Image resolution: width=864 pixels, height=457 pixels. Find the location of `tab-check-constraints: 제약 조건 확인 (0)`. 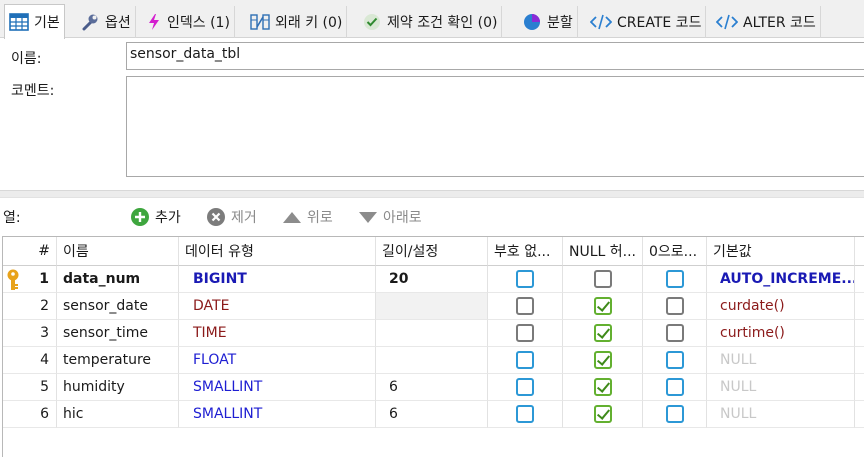

tab-check-constraints: 제약 조건 확인 (0) is located at coordinates (430, 22).